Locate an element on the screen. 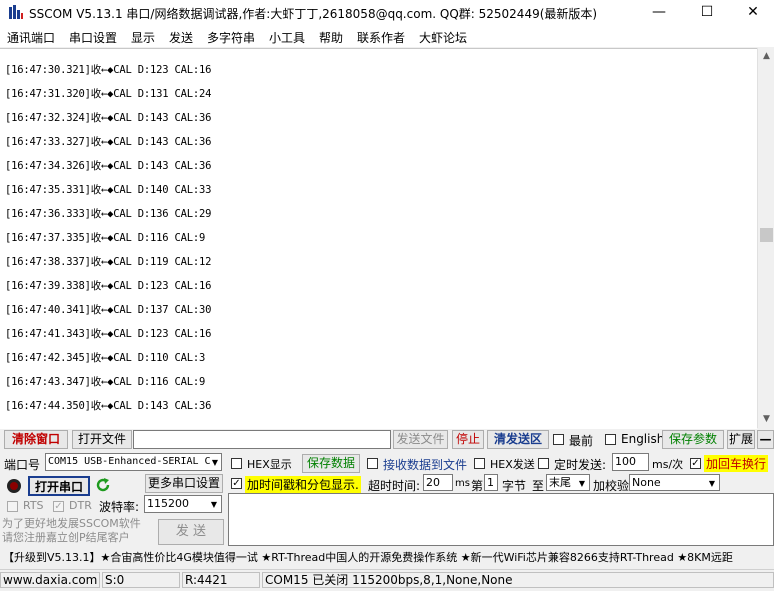 The width and height of the screenshot is (774, 591). menu-tools: 小工具 is located at coordinates (287, 37).